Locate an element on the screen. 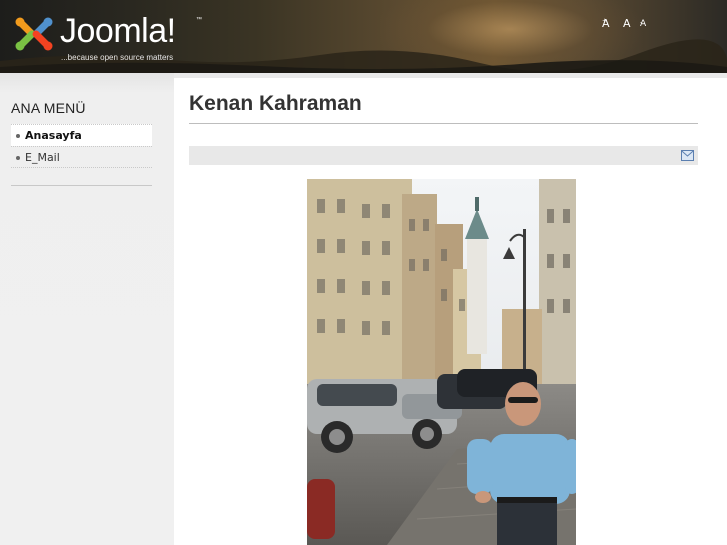 The height and width of the screenshot is (545, 727). menu-item-email: E_Mail is located at coordinates (81, 157).